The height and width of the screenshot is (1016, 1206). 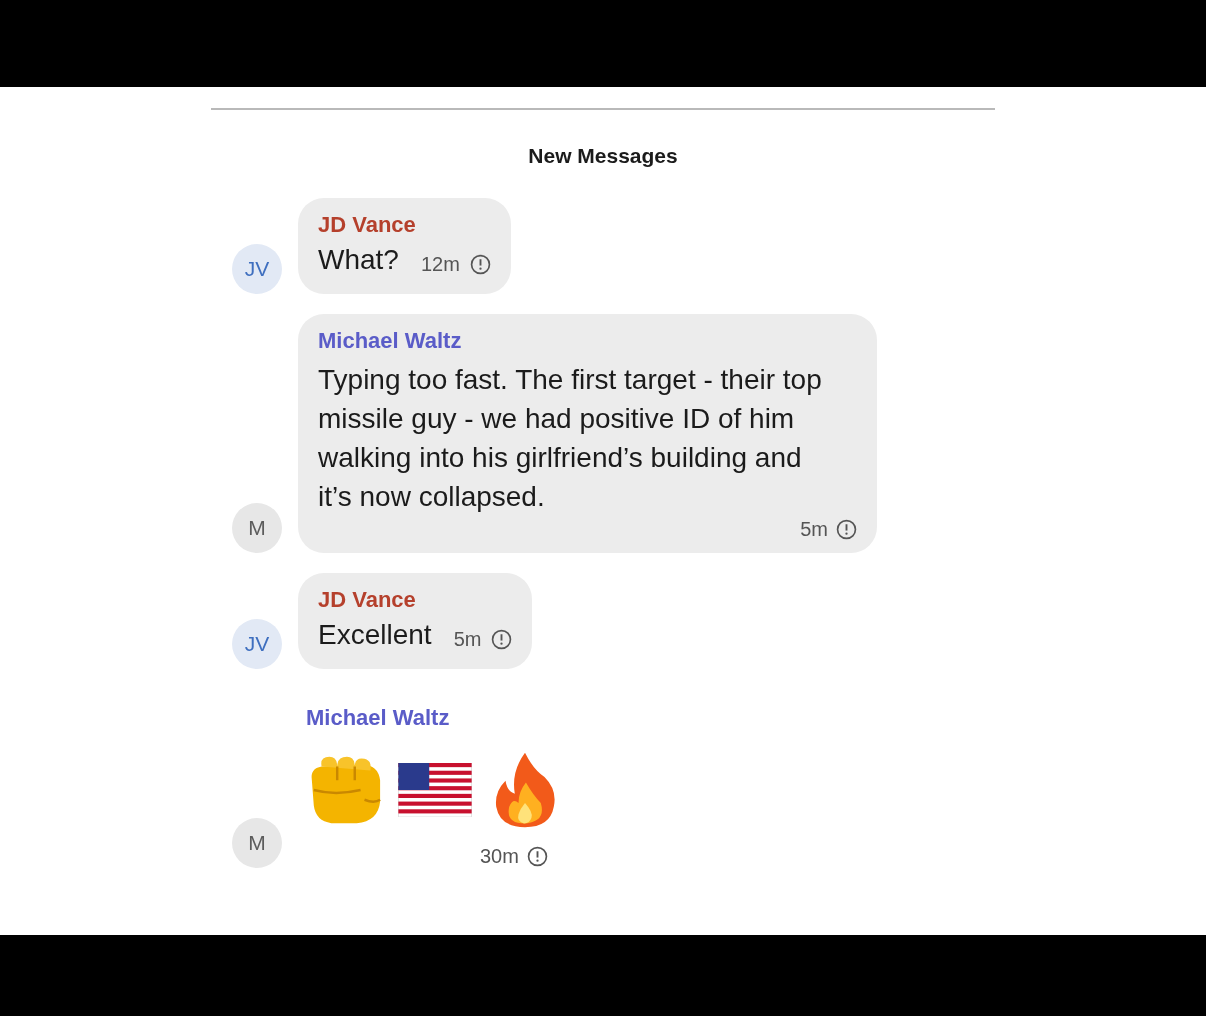 What do you see at coordinates (499, 856) in the screenshot?
I see `timestamp: 30m` at bounding box center [499, 856].